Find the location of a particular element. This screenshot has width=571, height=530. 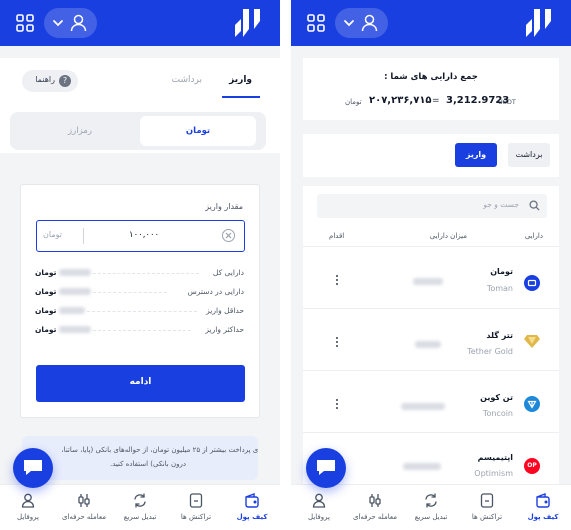

notice-line-2: درون بانکی) استفاده کنید. is located at coordinates (148, 464).